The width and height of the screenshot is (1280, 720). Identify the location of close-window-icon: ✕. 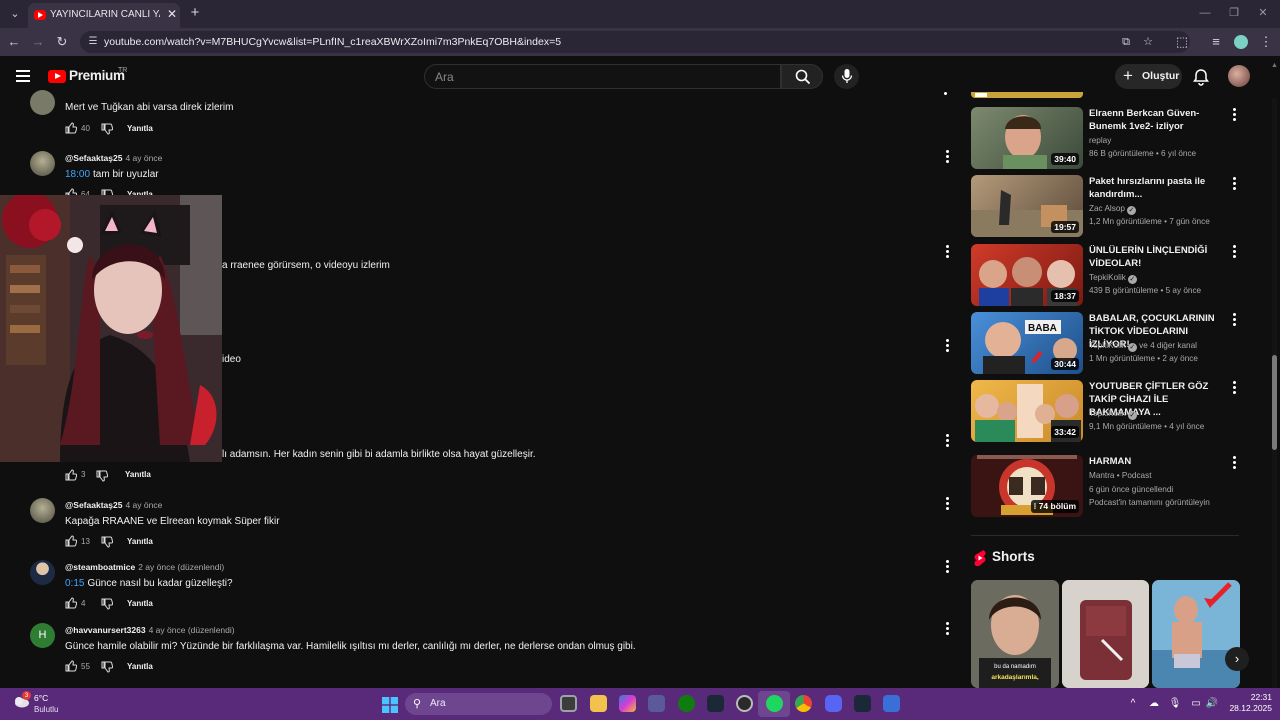
(1263, 13).